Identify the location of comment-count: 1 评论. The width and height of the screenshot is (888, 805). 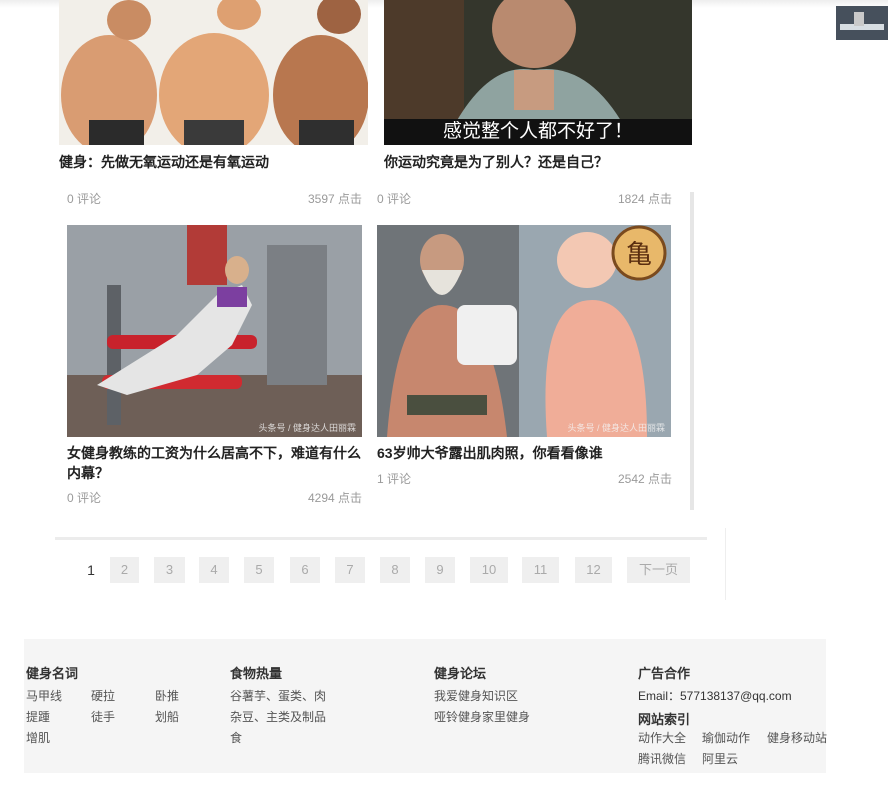
(394, 479).